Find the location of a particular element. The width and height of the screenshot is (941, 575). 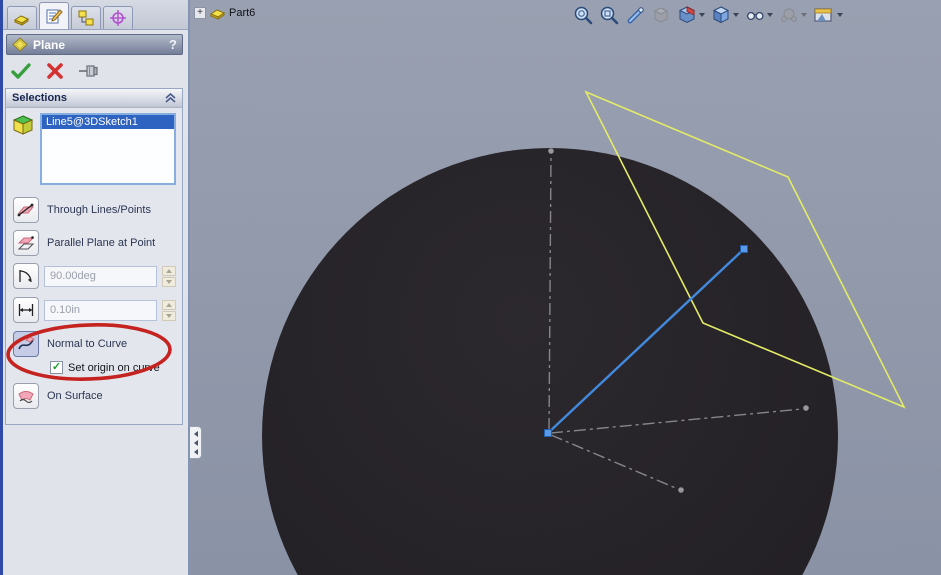

property-manager-actions is located at coordinates (94, 70).